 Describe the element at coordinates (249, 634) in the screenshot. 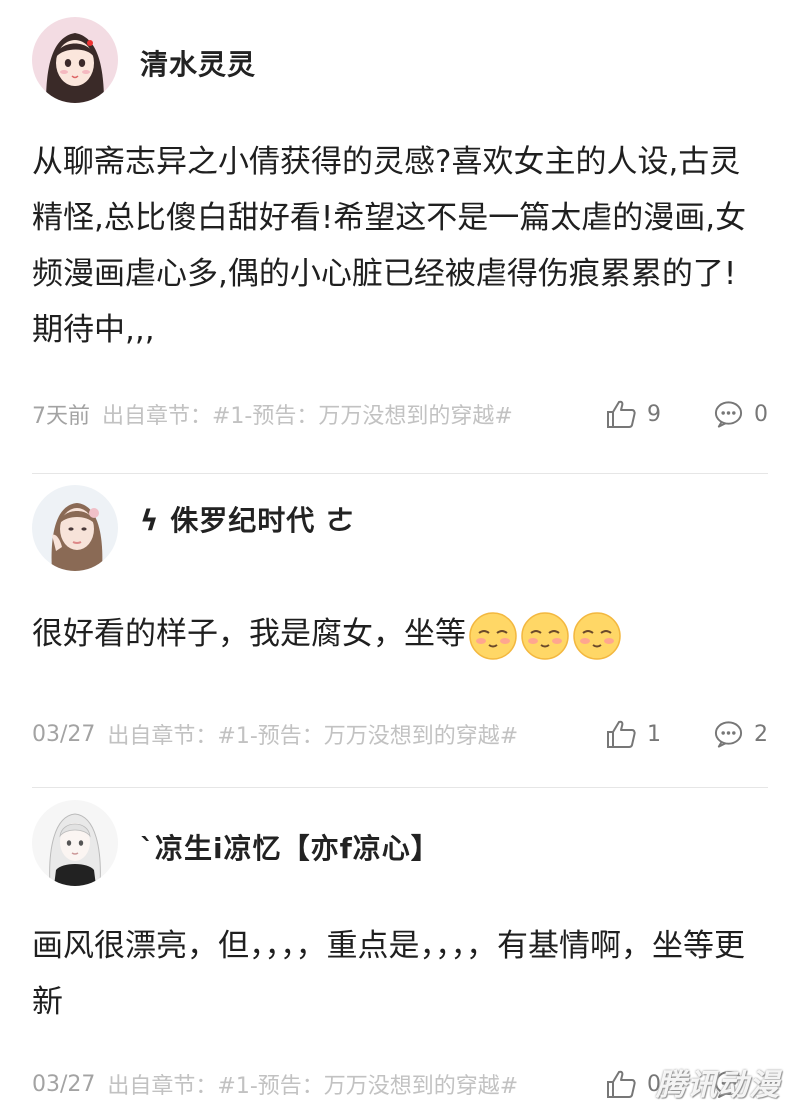

I see `comment-text-body: 很好看的样子，我是腐女，坐等` at that location.